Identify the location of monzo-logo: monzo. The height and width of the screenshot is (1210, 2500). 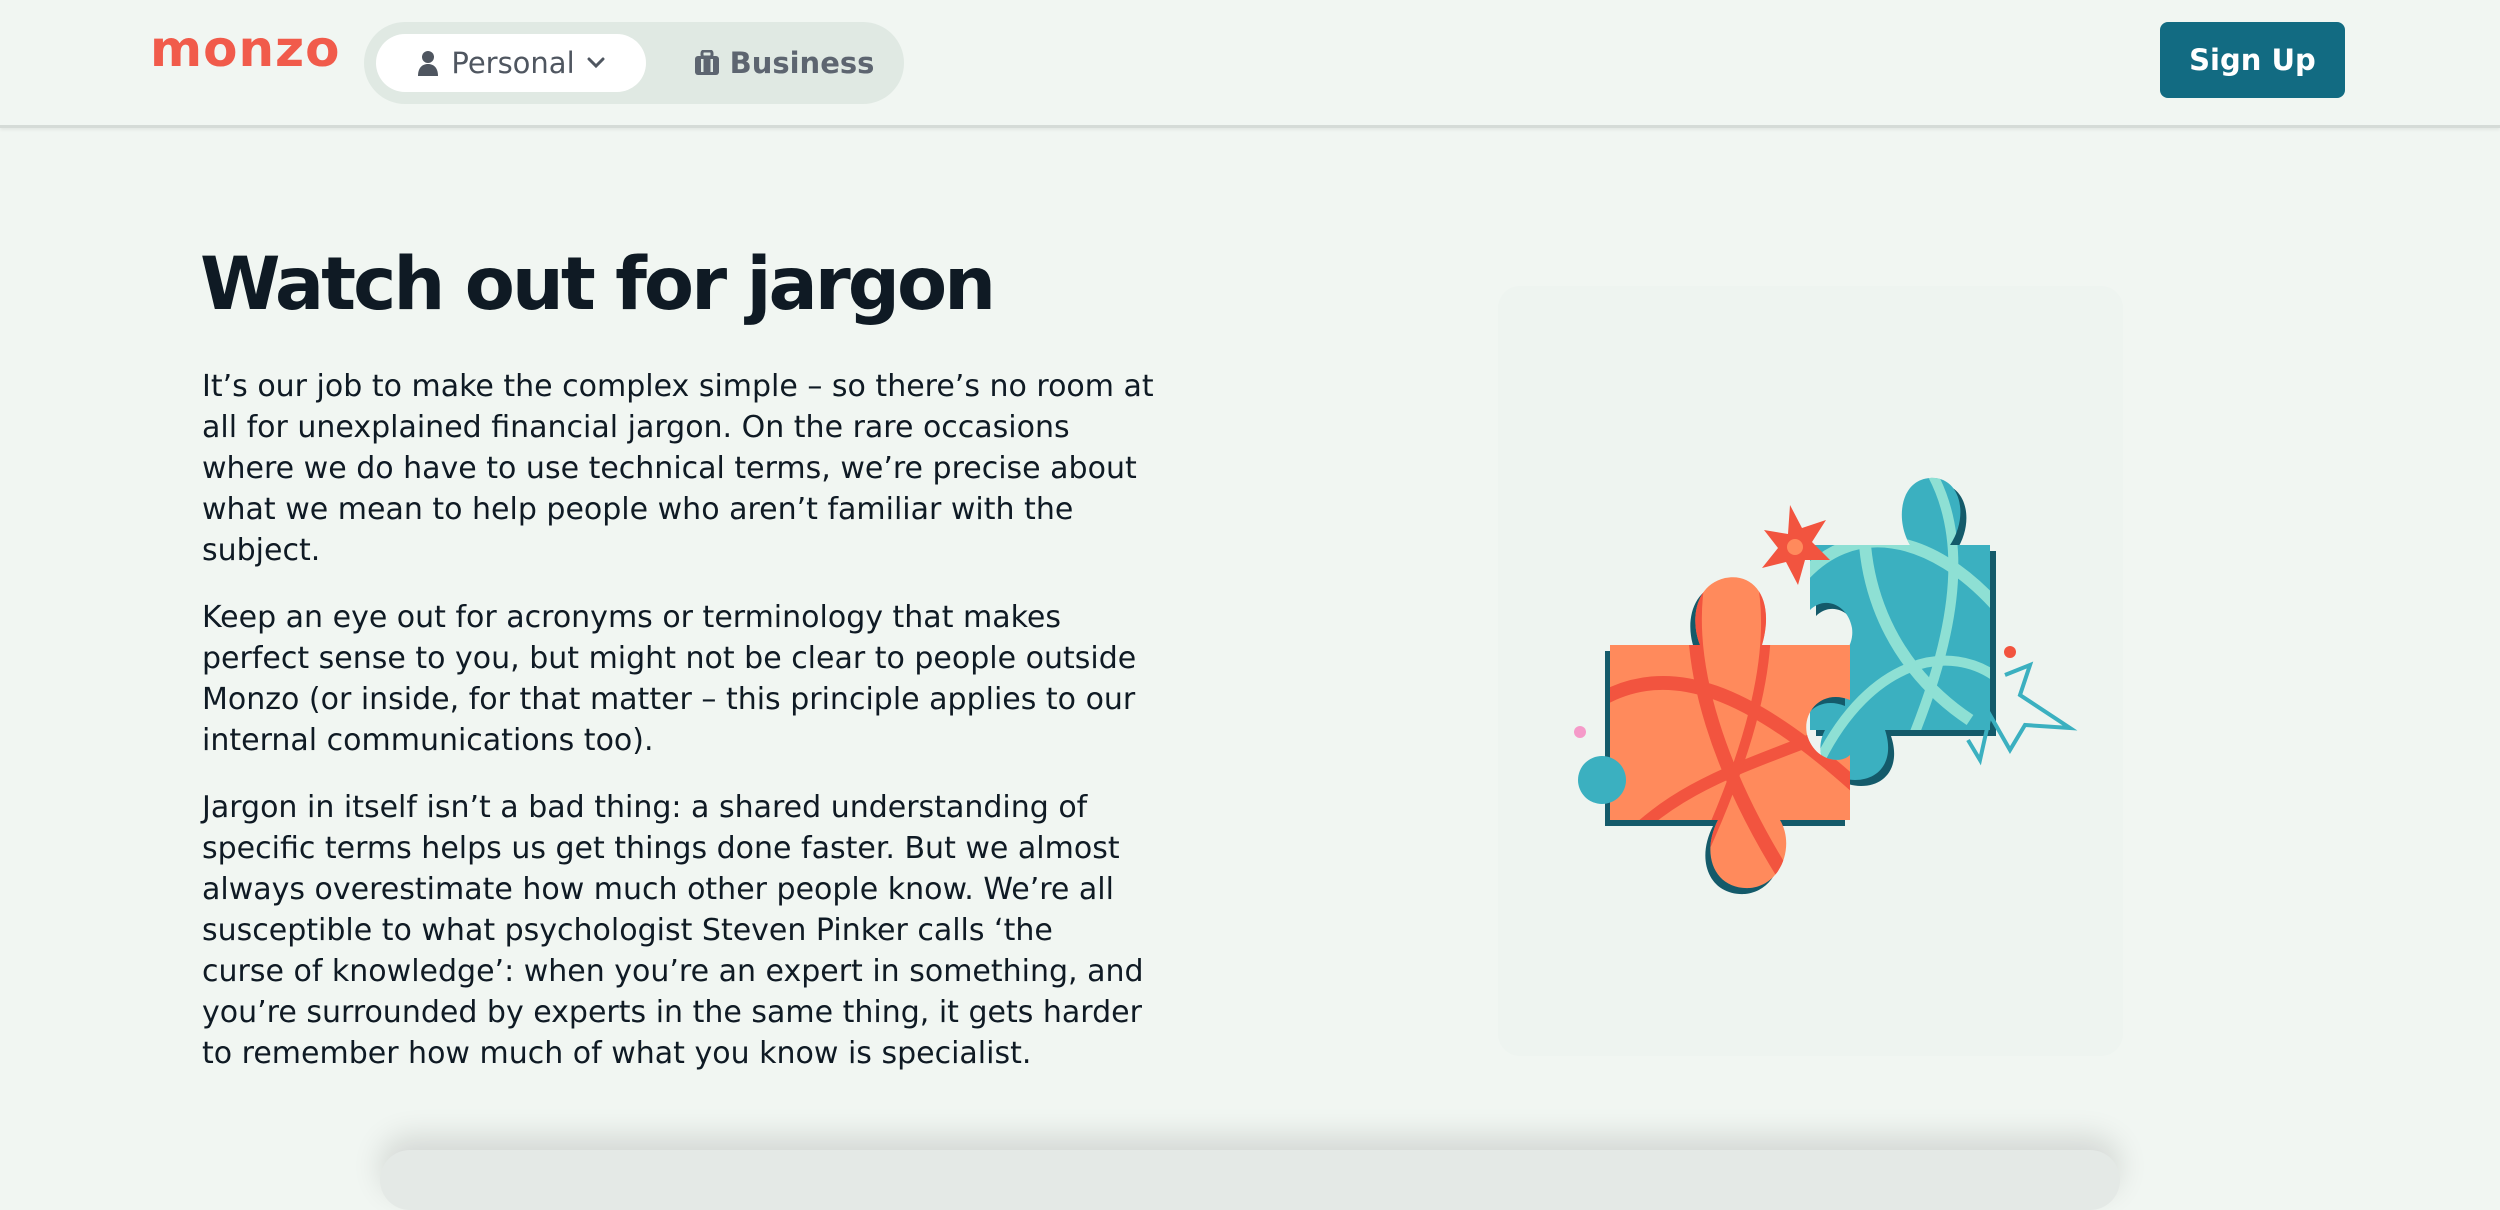
(245, 49).